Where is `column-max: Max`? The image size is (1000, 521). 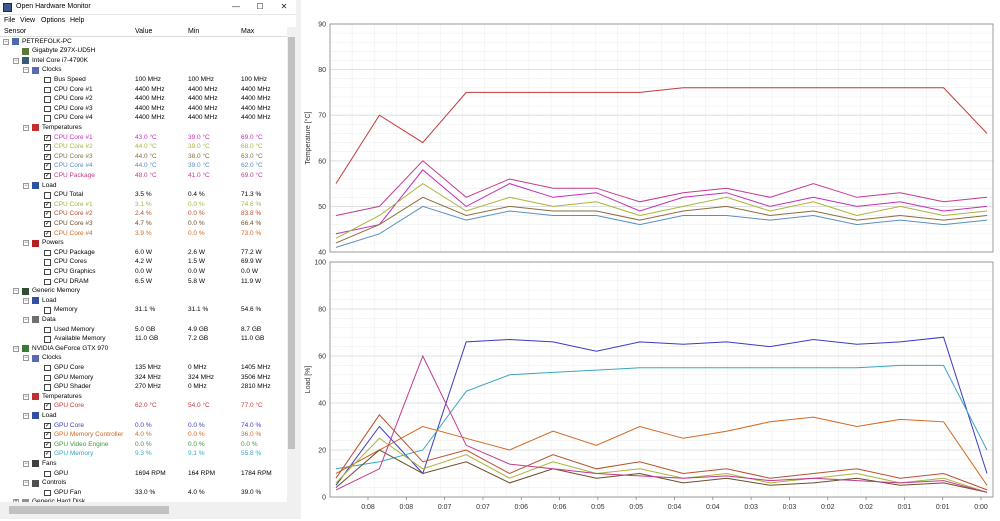
column-max: Max is located at coordinates (247, 31).